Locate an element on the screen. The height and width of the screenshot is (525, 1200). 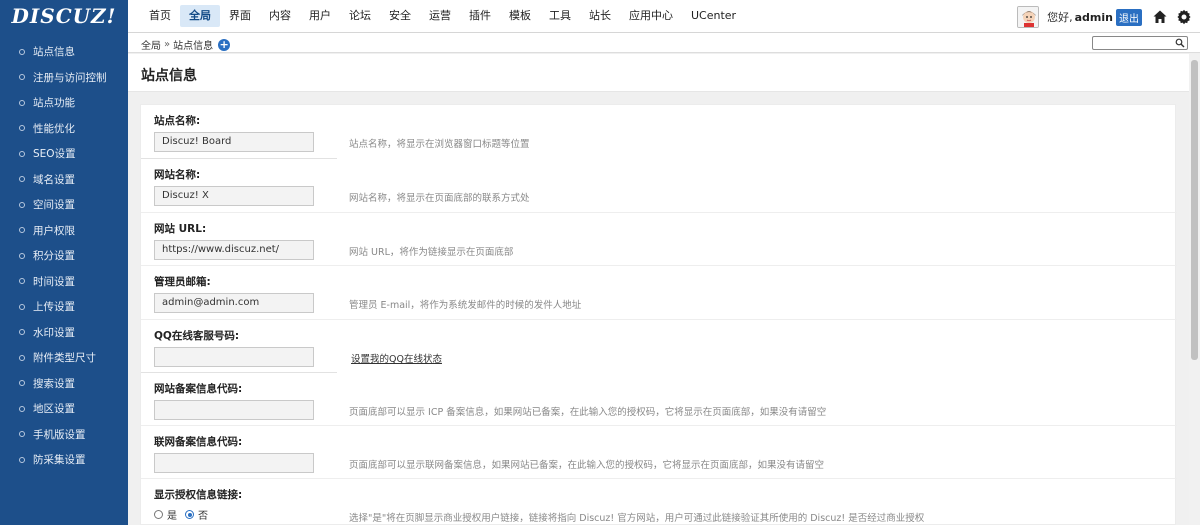
logout-button: 退出 is located at coordinates (1129, 17).